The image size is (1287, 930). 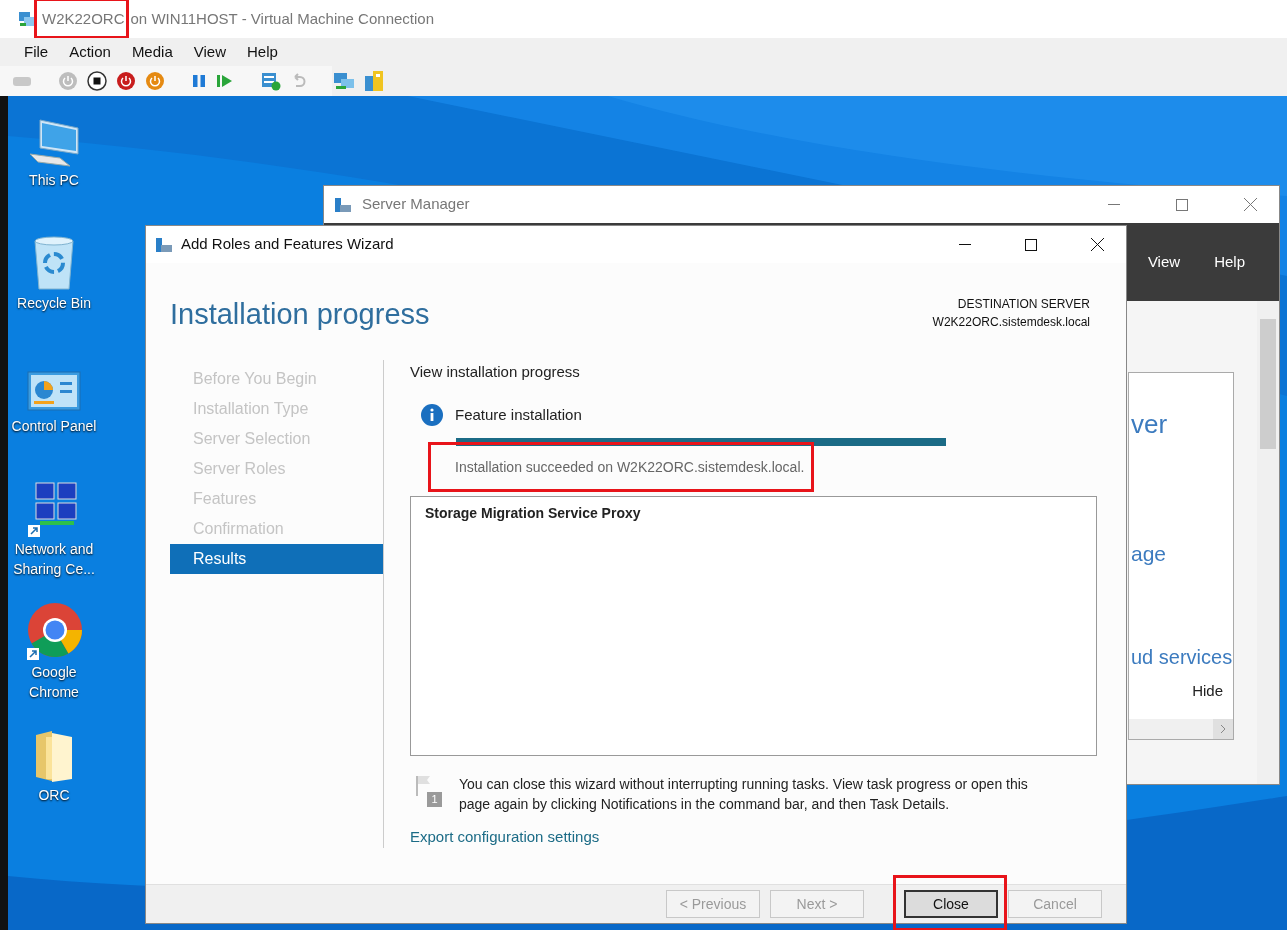 What do you see at coordinates (1097, 244) in the screenshot?
I see `close-icon` at bounding box center [1097, 244].